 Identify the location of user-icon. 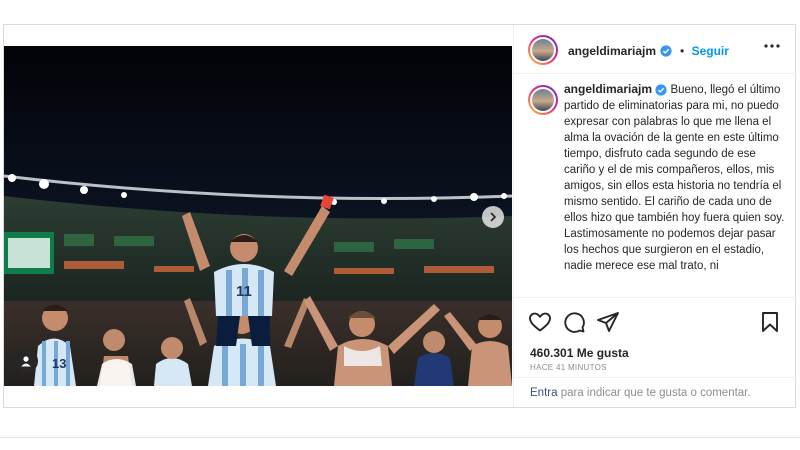
(26, 361).